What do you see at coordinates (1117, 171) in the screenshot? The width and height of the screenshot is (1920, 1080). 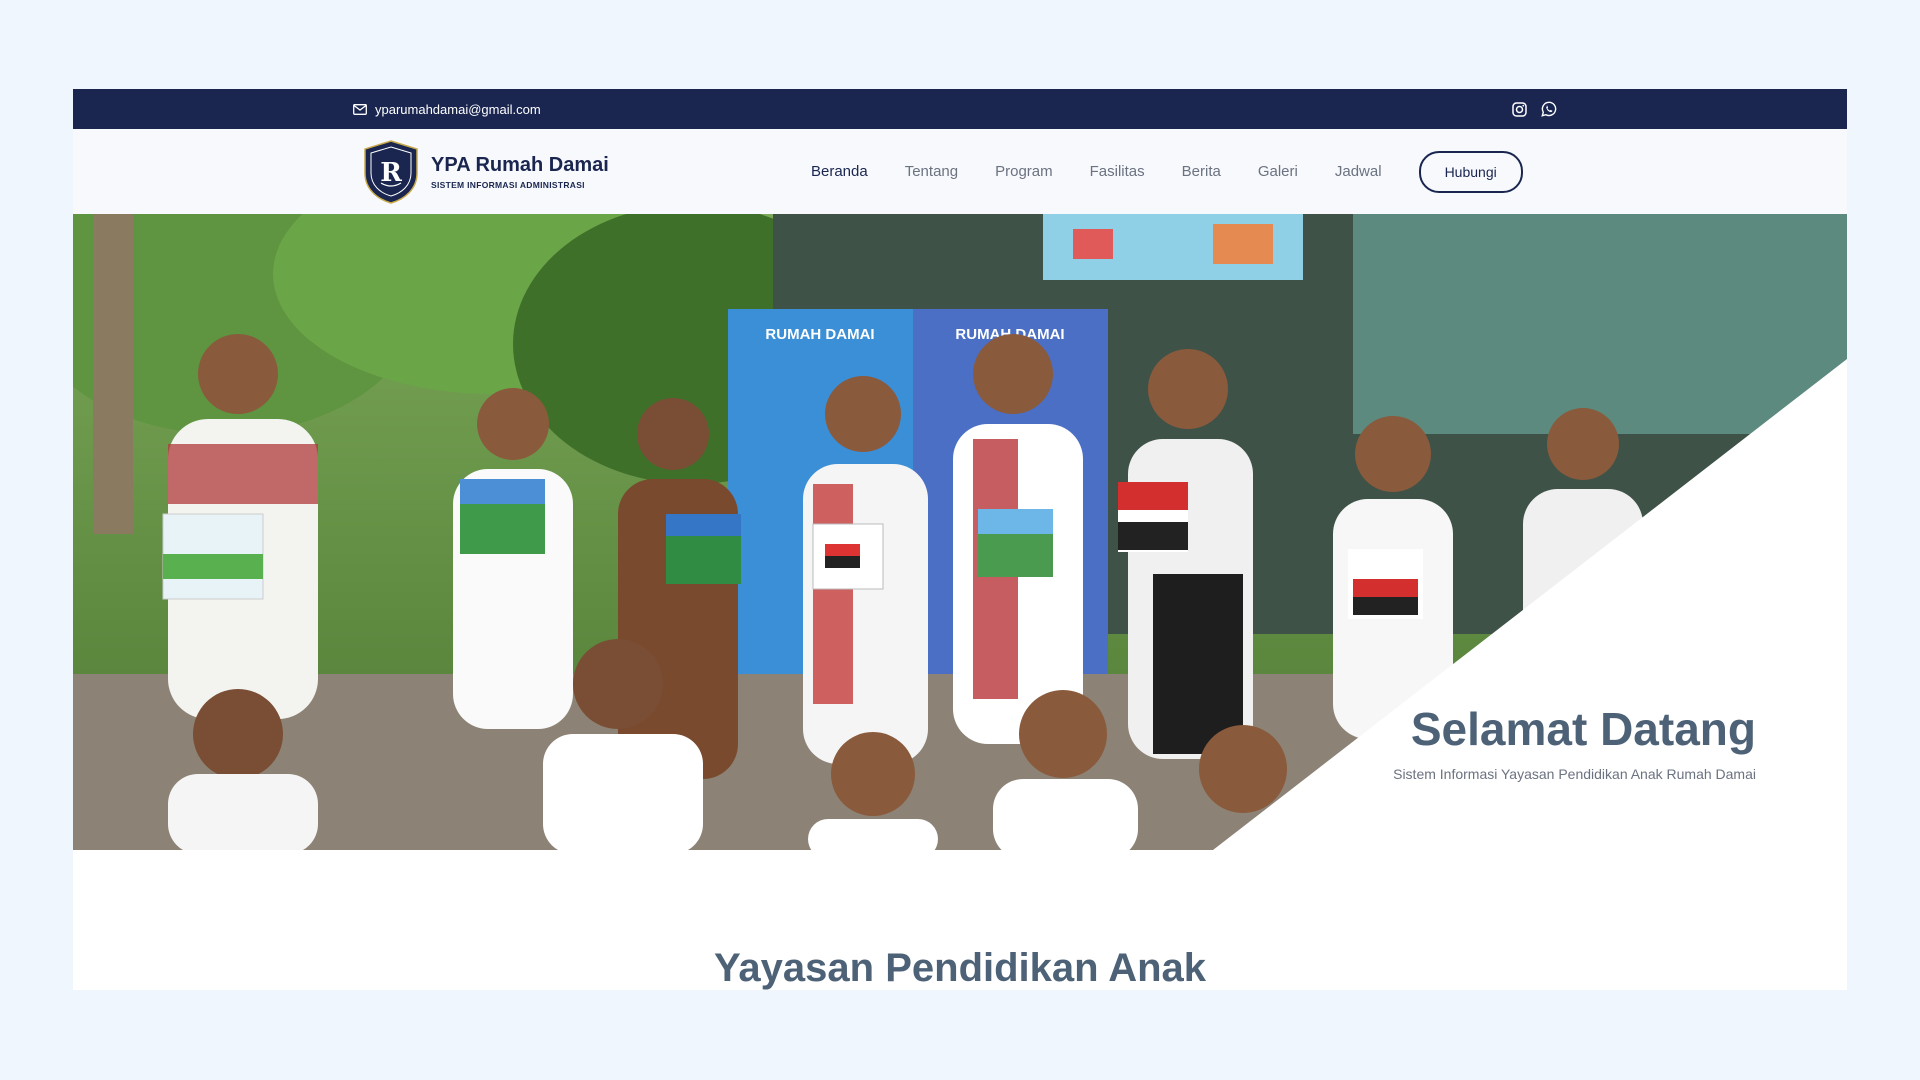 I see `nav-item-fasilitas: Fasilitas` at bounding box center [1117, 171].